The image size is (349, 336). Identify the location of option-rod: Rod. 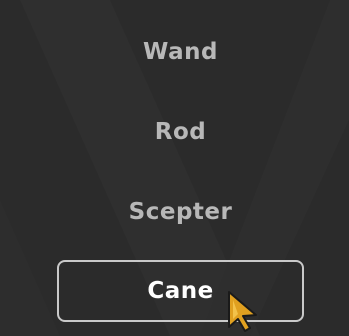
(180, 132).